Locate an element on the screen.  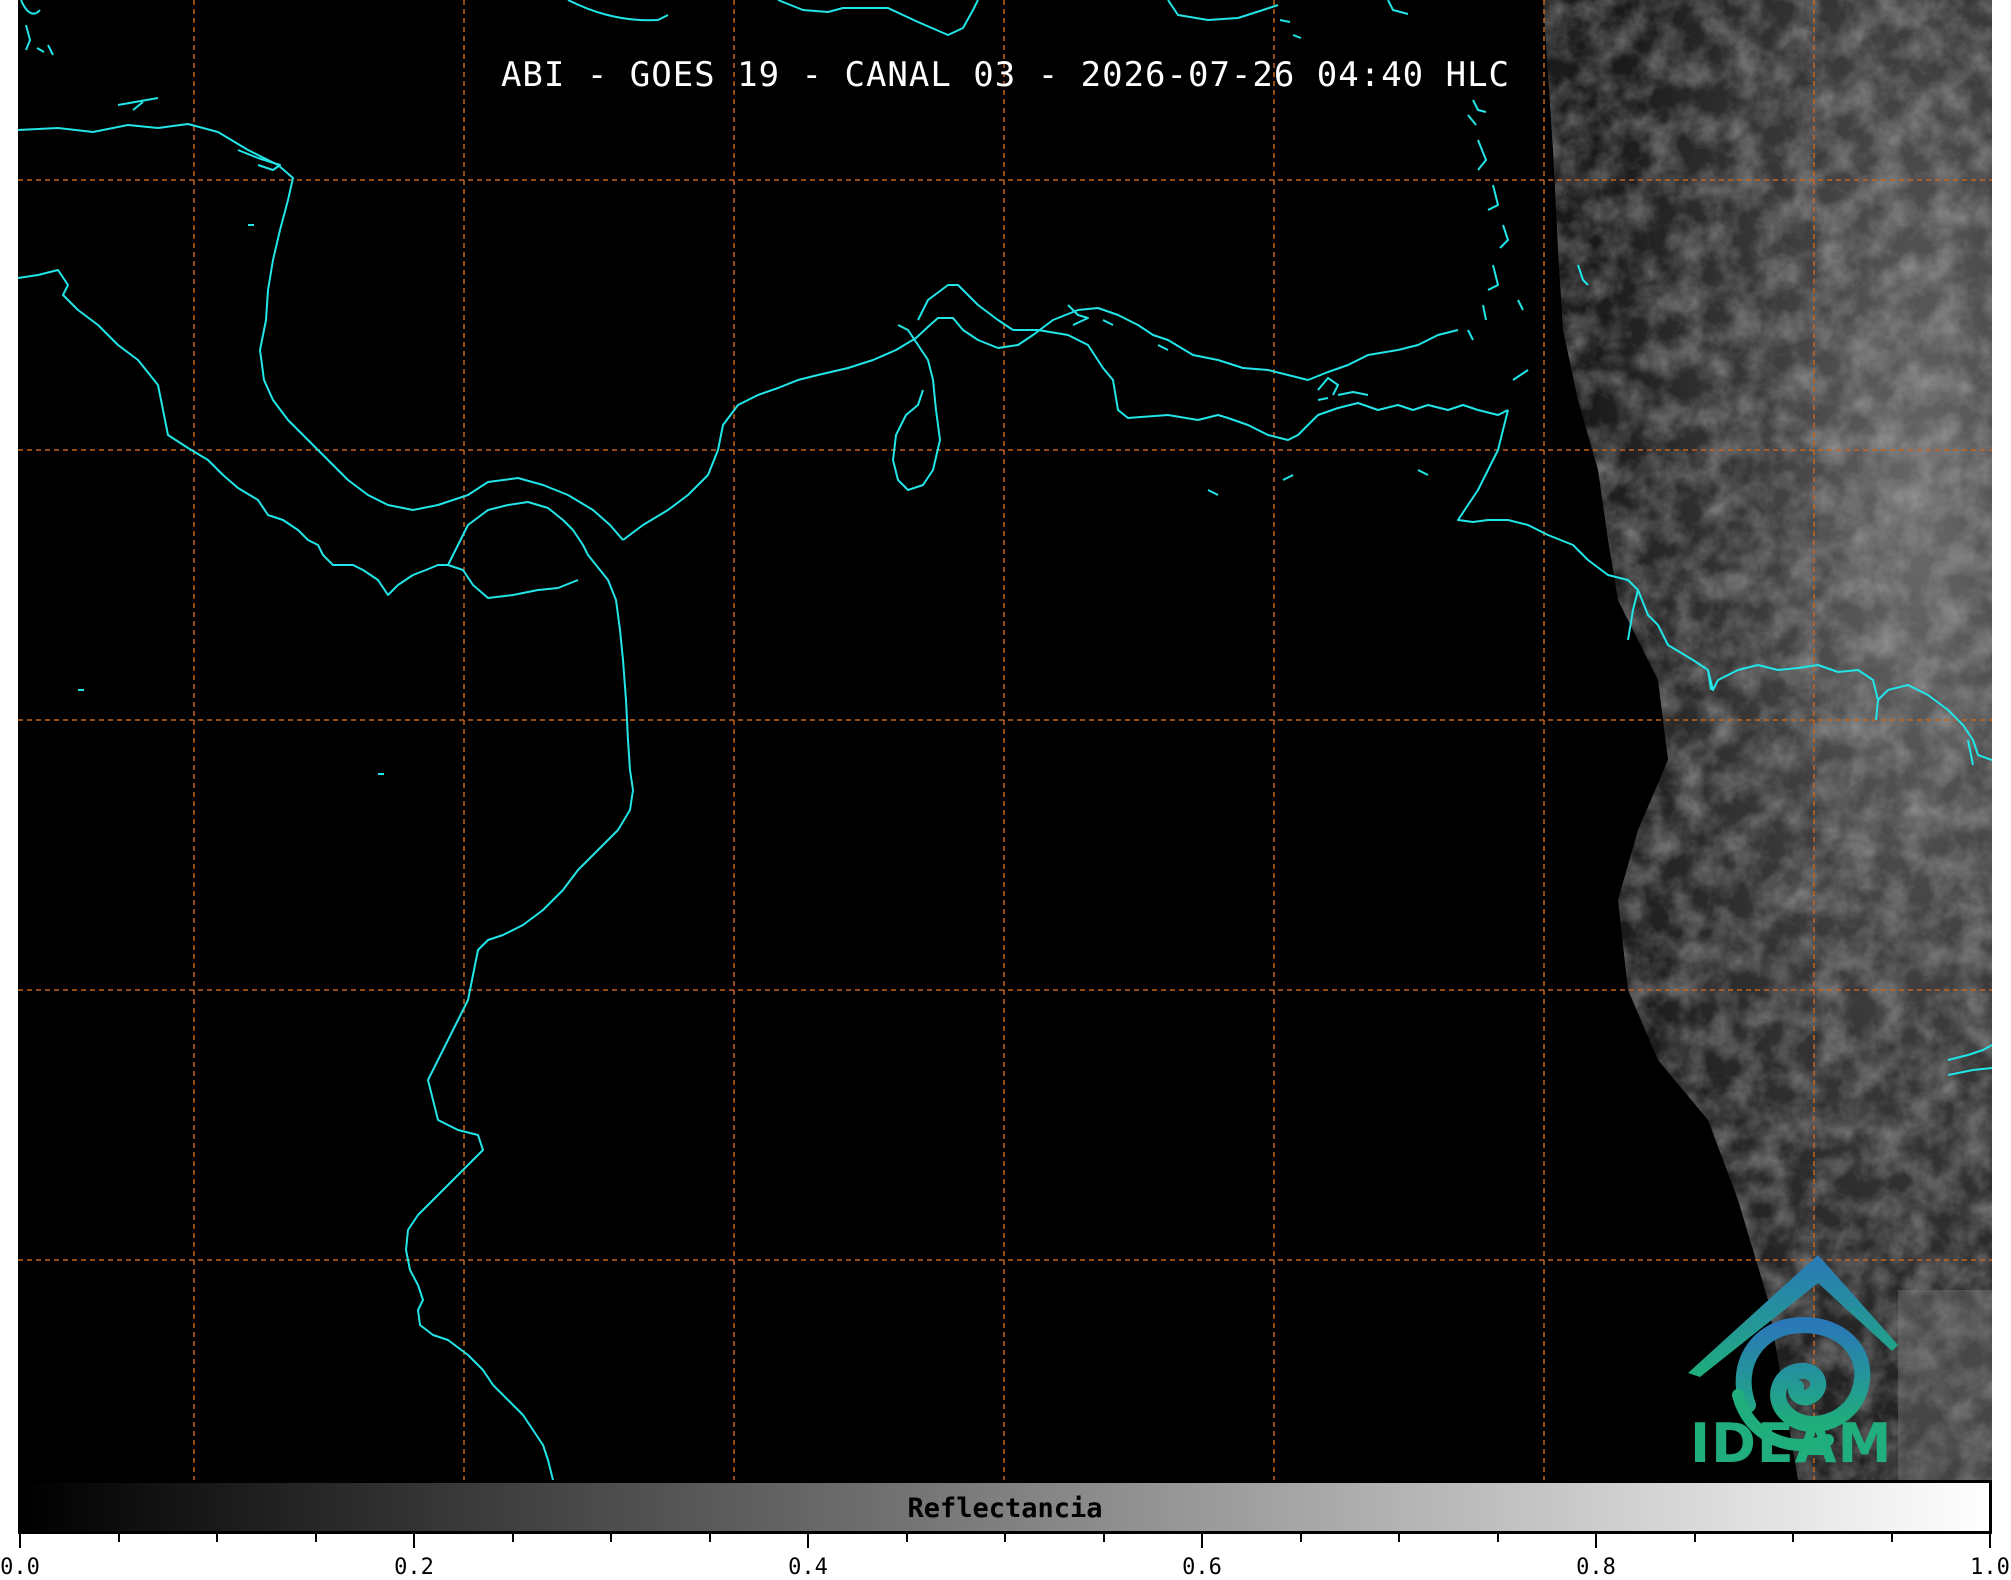
colorbar-label: Reflectancia is located at coordinates (1005, 1508).